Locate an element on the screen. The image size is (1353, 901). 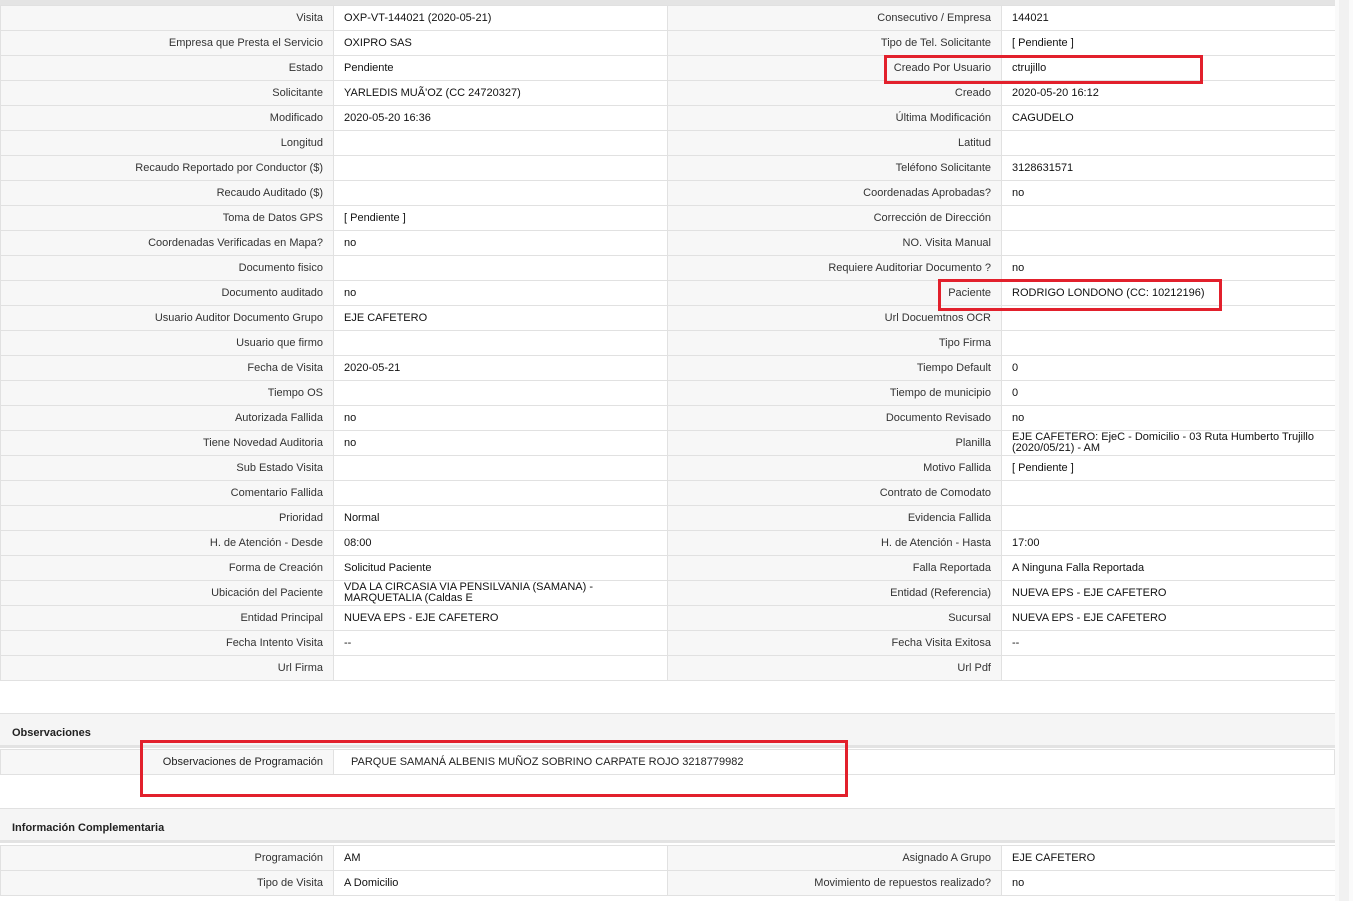
section-title: Observaciones is located at coordinates (51, 733).